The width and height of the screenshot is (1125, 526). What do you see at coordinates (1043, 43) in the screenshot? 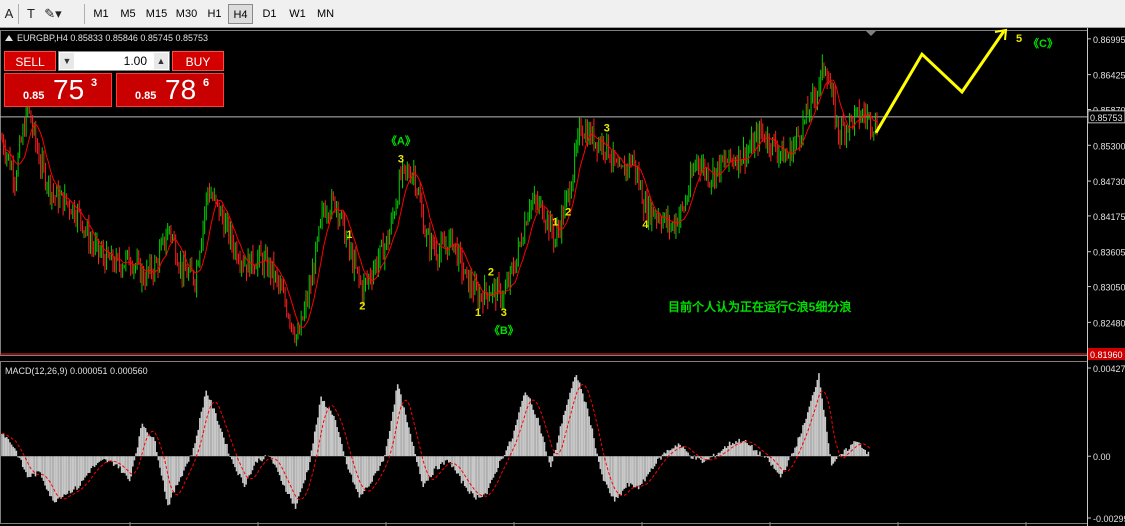
I see `wave-label: 《C》` at bounding box center [1043, 43].